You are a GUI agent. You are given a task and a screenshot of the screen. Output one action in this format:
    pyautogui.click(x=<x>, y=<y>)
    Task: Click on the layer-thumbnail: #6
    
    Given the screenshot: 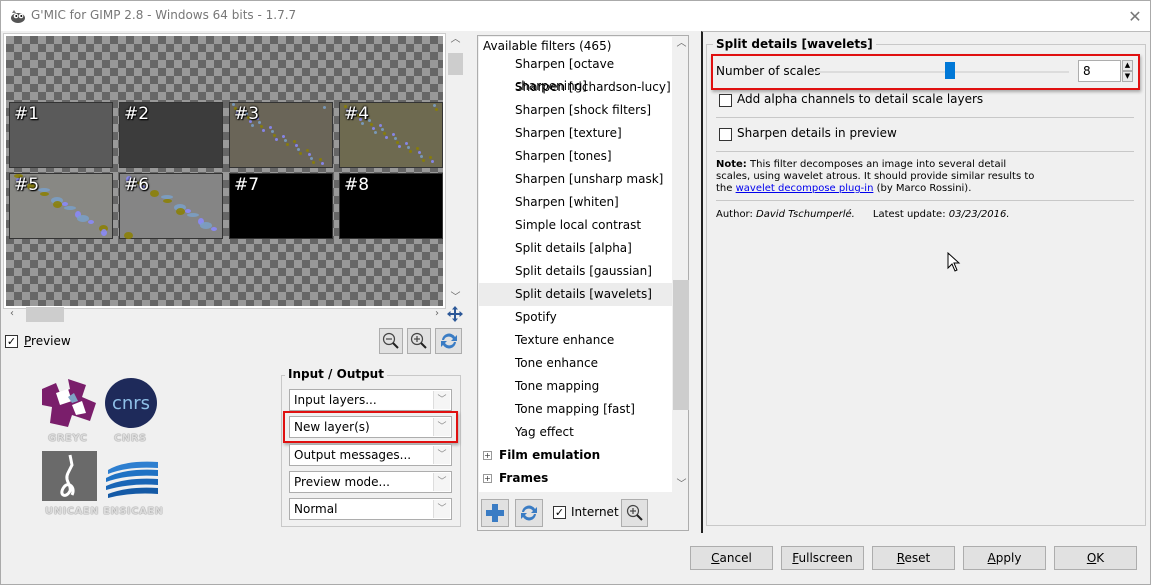 What is the action you would take?
    pyautogui.click(x=171, y=206)
    